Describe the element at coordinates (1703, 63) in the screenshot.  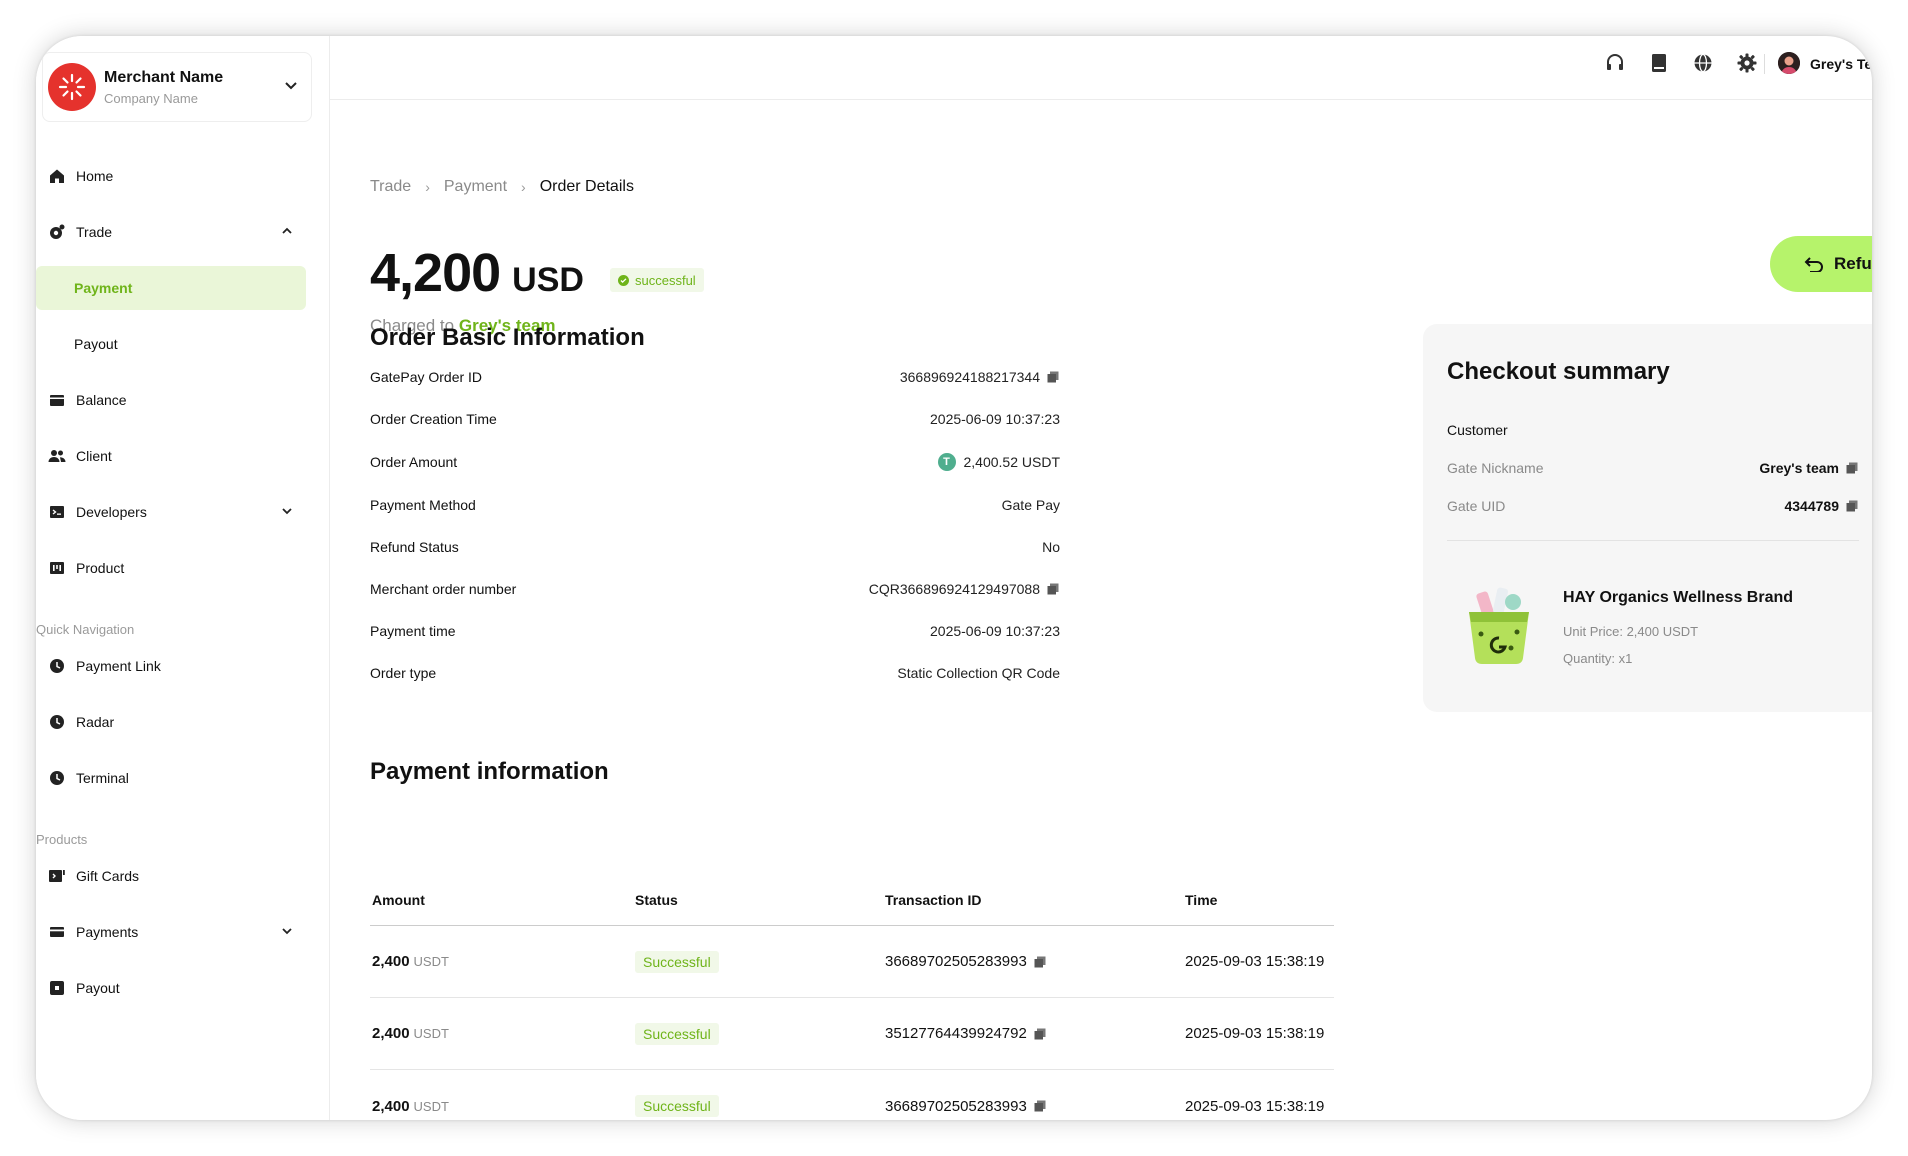
I see `globe-icon` at that location.